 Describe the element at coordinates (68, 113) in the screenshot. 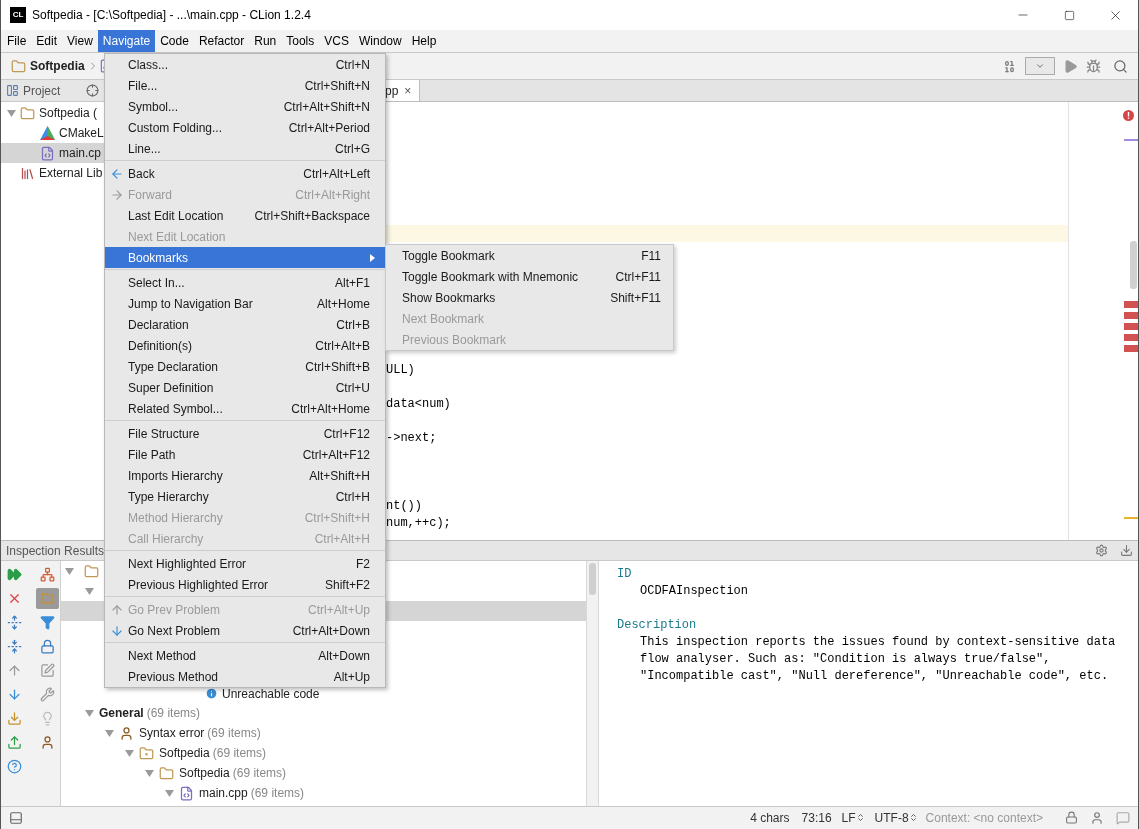

I see `tree-label: Softpedia (` at that location.